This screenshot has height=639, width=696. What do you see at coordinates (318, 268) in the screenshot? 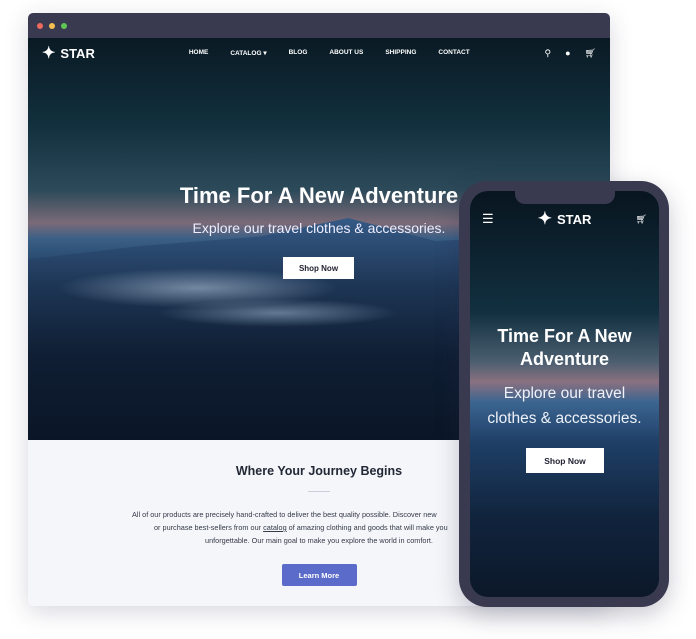
I see `shop-now-button: Shop Now` at bounding box center [318, 268].